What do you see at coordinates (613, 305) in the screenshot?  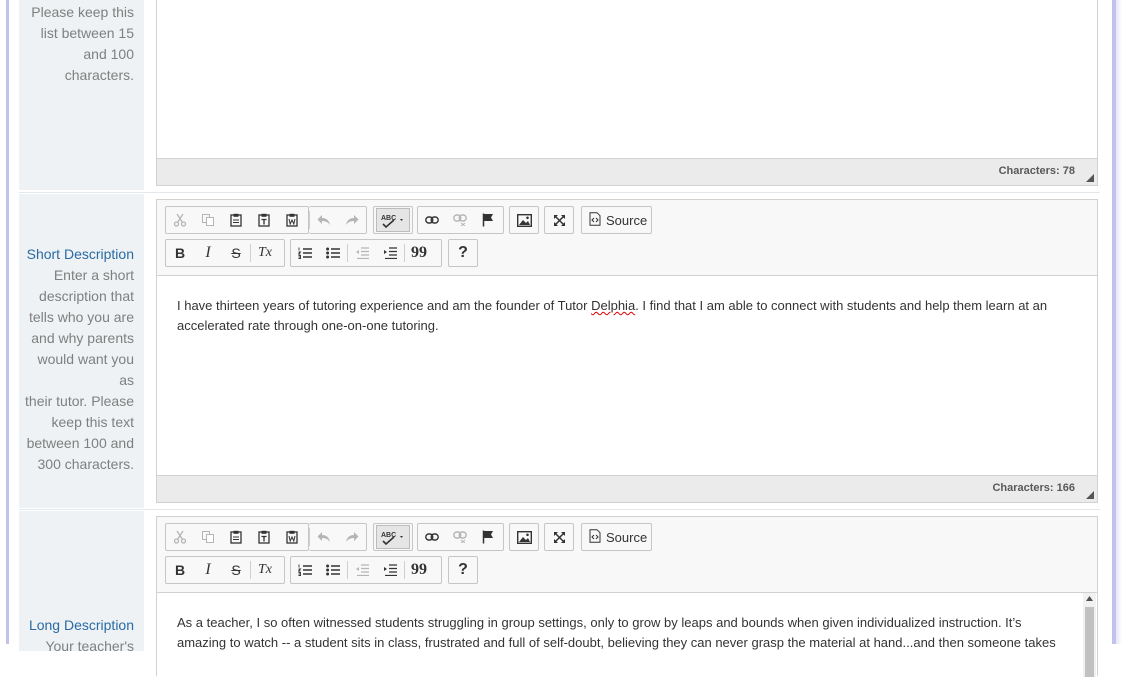 I see `misspelled-word: Delphia` at bounding box center [613, 305].